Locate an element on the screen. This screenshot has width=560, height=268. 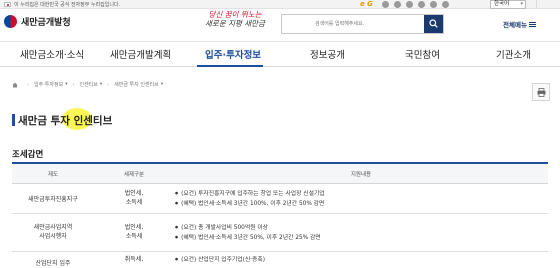
nav-information-disclosure: 정보공개 is located at coordinates (327, 54).